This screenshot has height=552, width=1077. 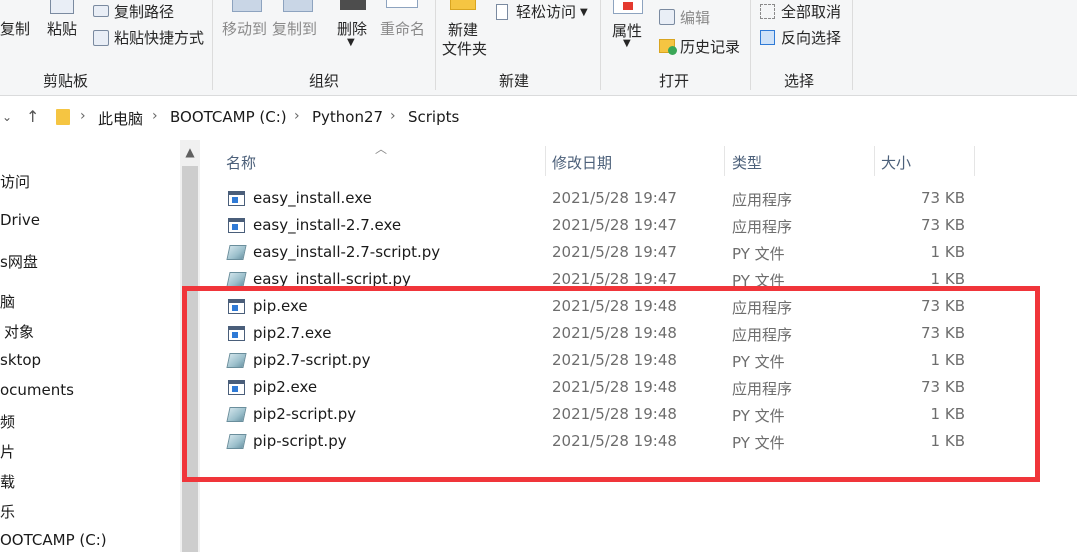 I want to click on nav-item-onedrive: Drive, so click(x=20, y=220).